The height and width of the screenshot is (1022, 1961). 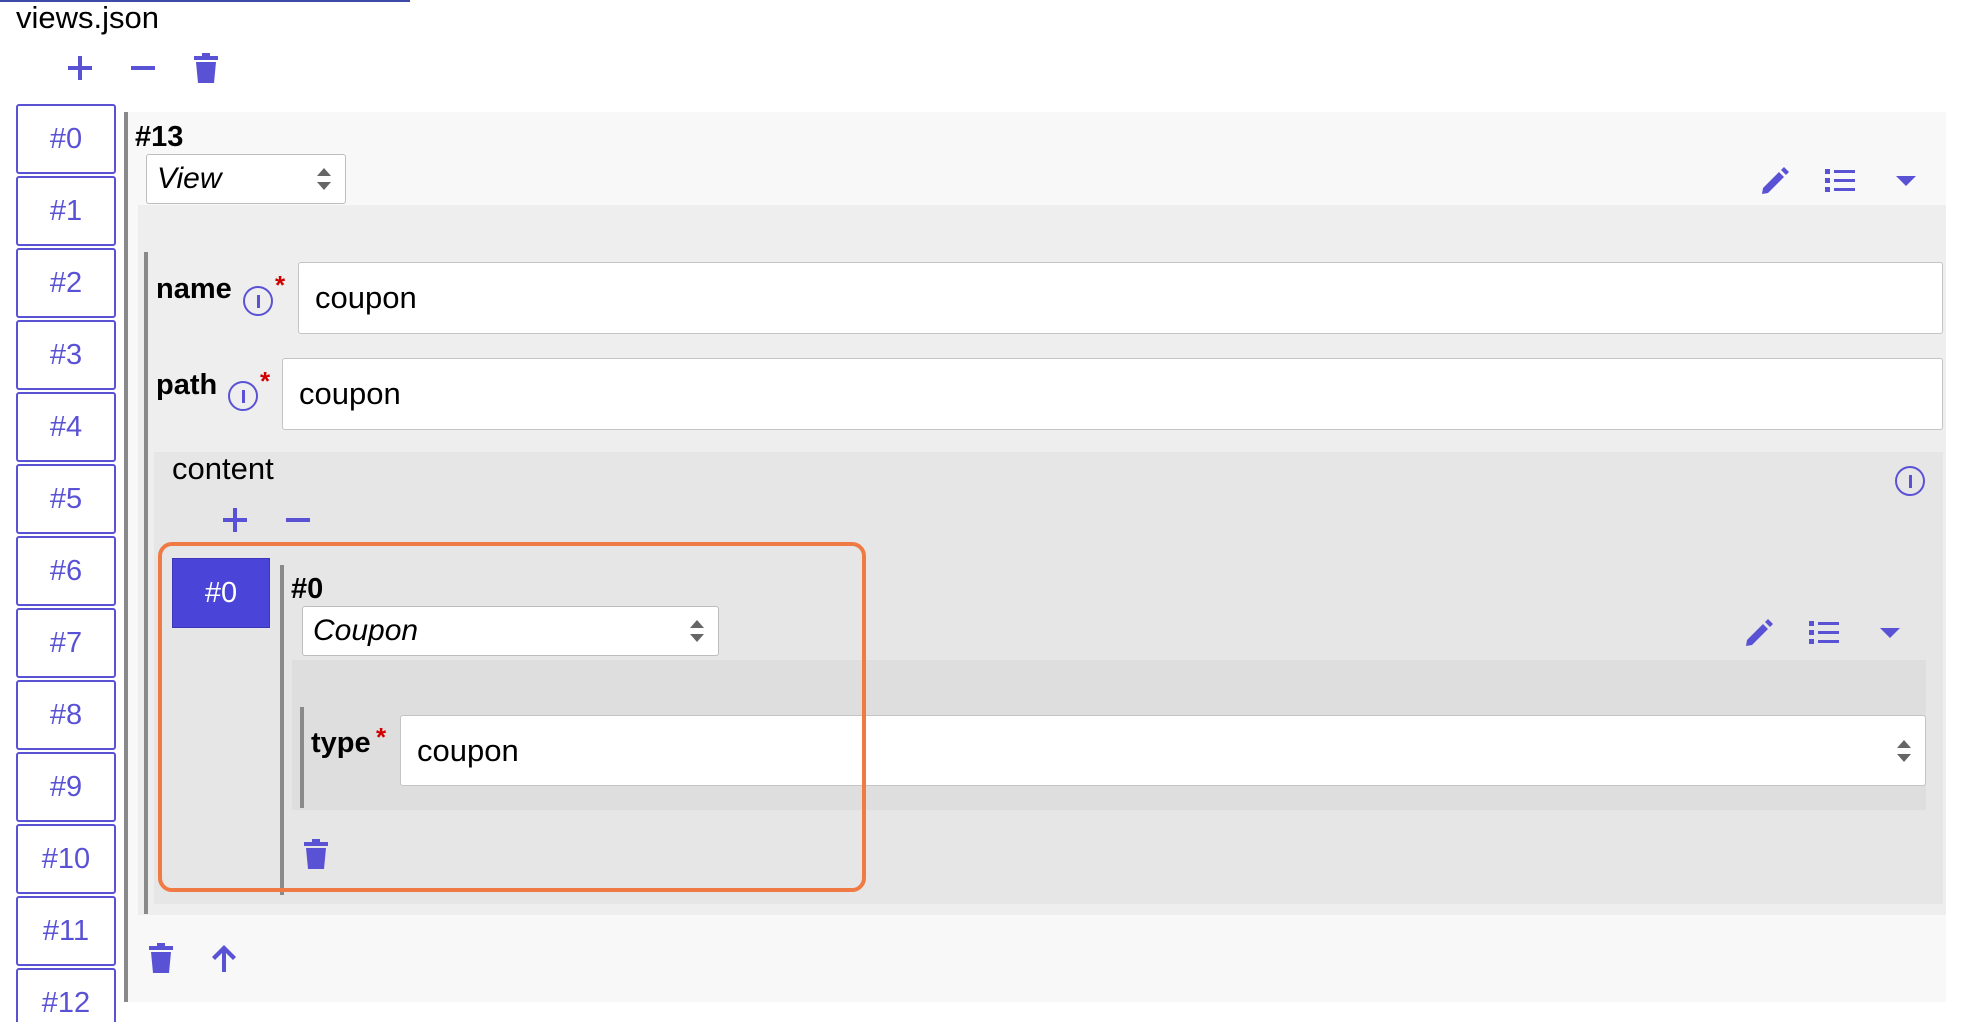 What do you see at coordinates (280, 285) in the screenshot?
I see `name-required-mark: *` at bounding box center [280, 285].